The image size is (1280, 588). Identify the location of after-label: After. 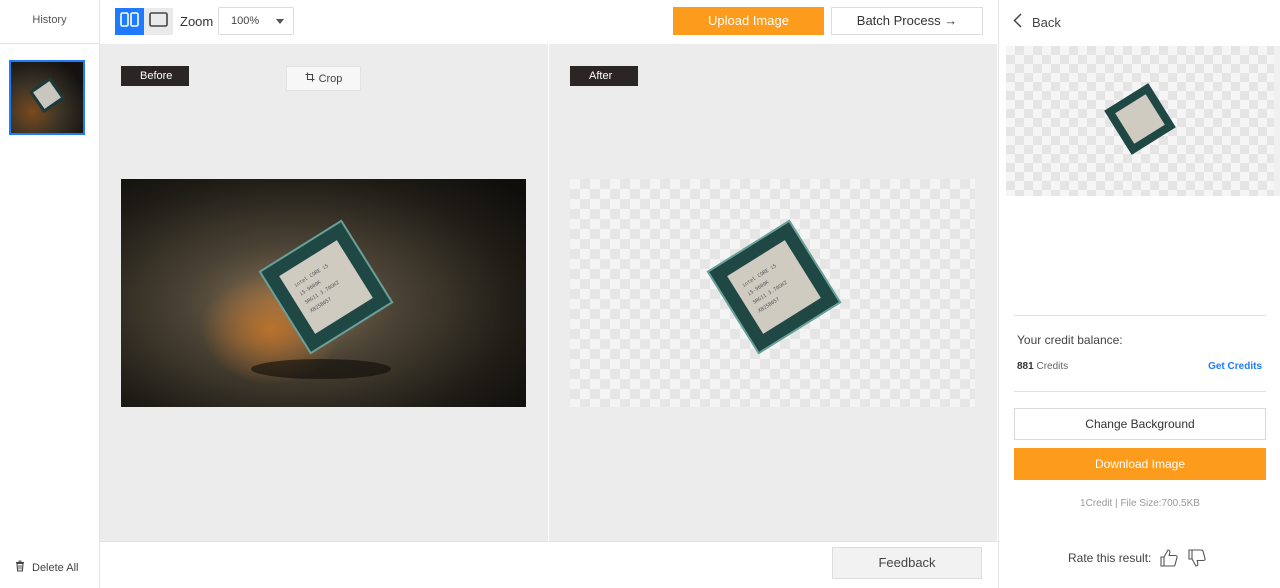
(604, 76).